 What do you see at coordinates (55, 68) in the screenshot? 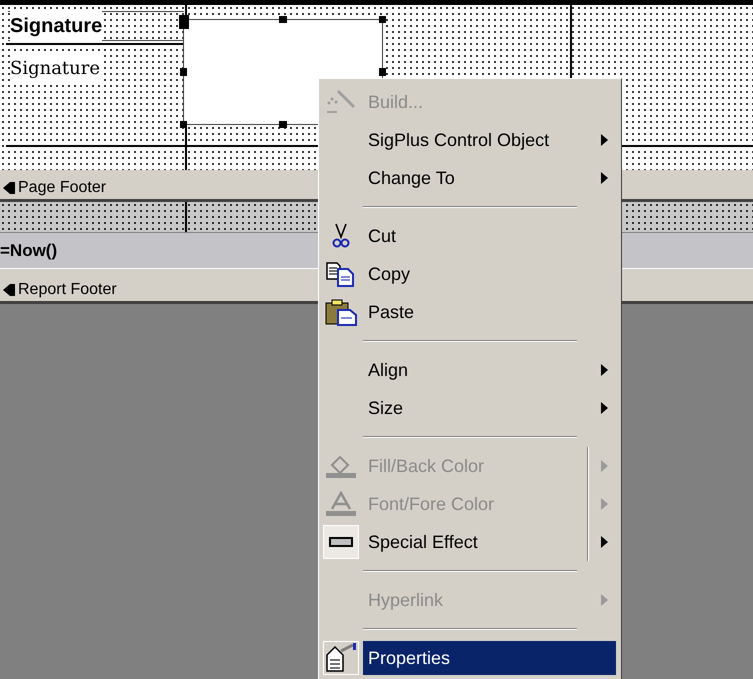
I see `field-label: Signature` at bounding box center [55, 68].